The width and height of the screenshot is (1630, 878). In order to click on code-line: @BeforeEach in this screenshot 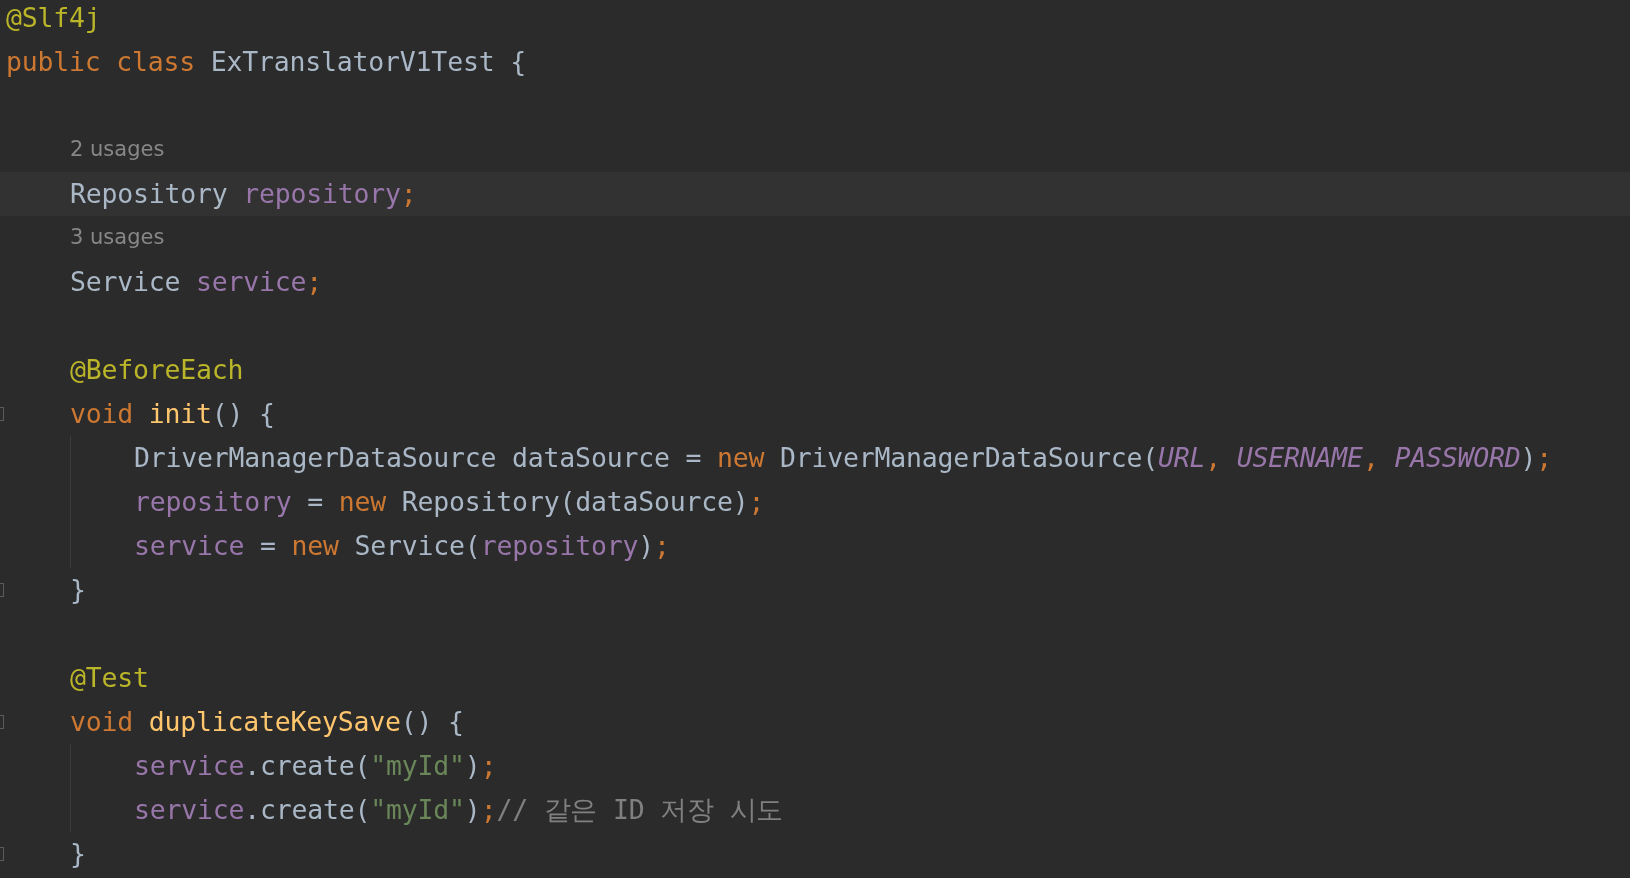, I will do `click(157, 370)`.